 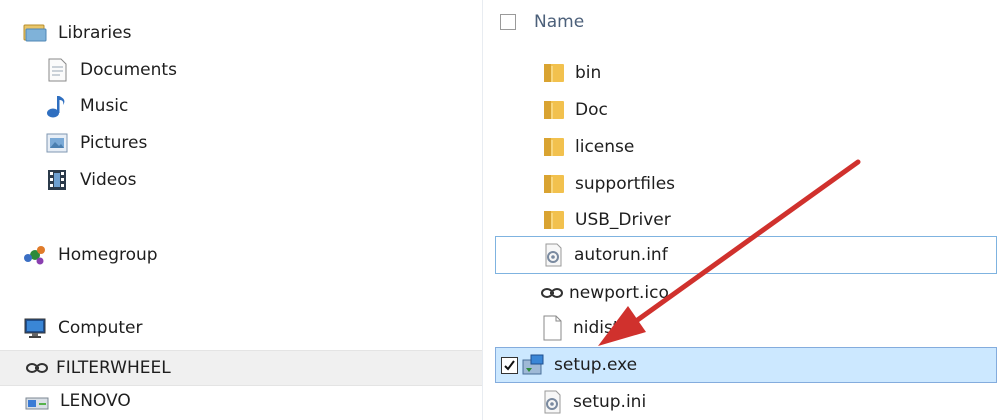 What do you see at coordinates (57, 70) in the screenshot?
I see `documents-icon` at bounding box center [57, 70].